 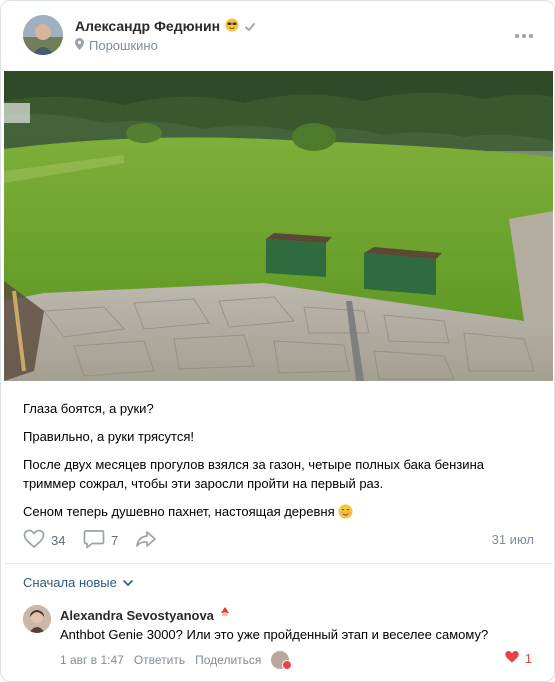 What do you see at coordinates (108, 436) in the screenshot?
I see `post-paragraph: Правильно, а руки трясутся!` at bounding box center [108, 436].